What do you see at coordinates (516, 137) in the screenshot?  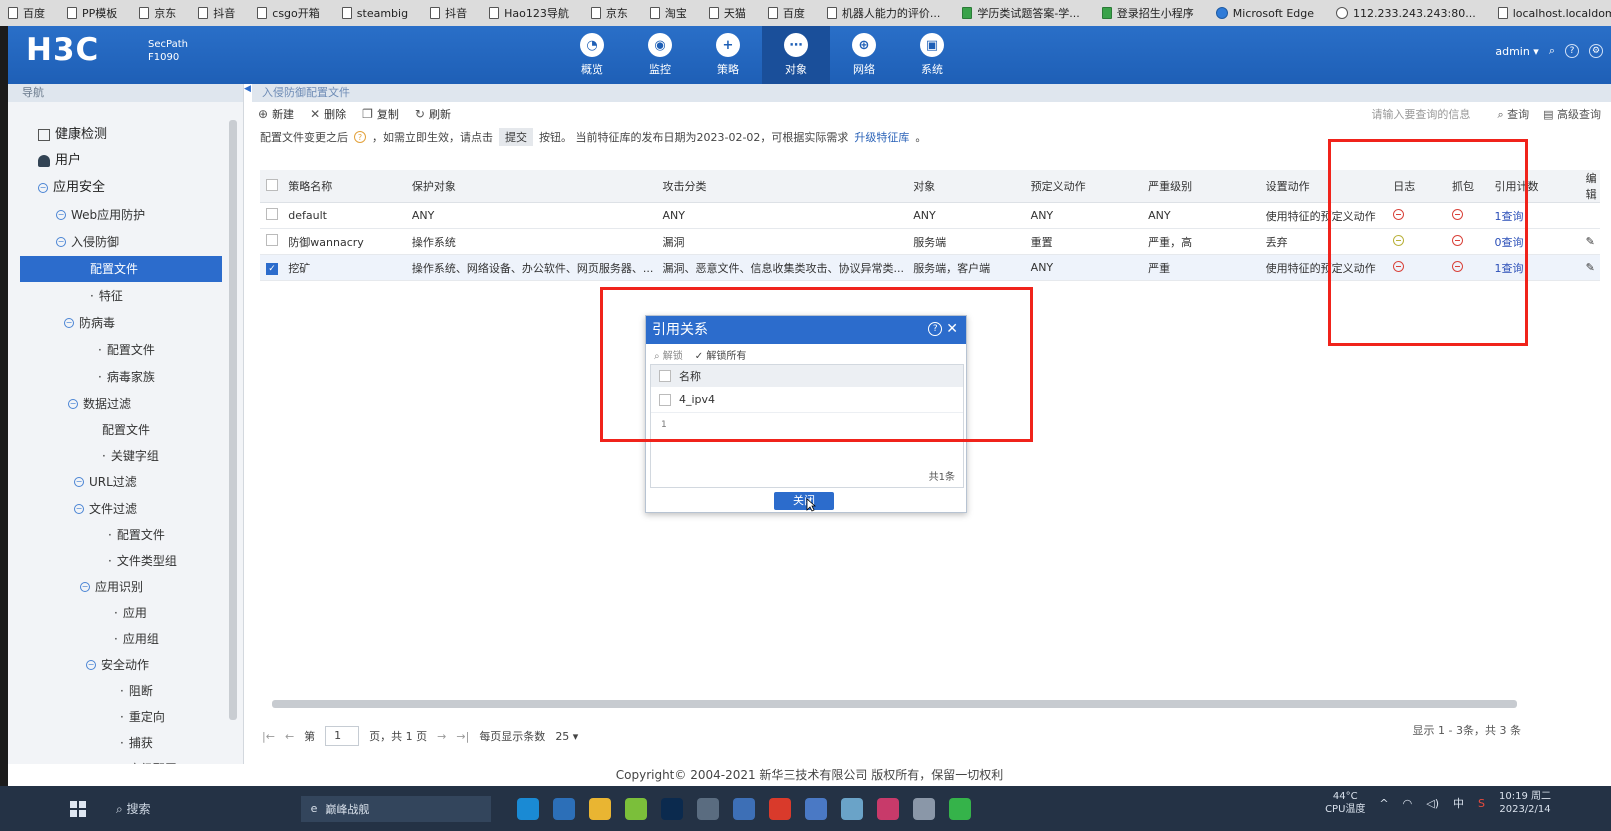 I see `submit-button: 提交` at bounding box center [516, 137].